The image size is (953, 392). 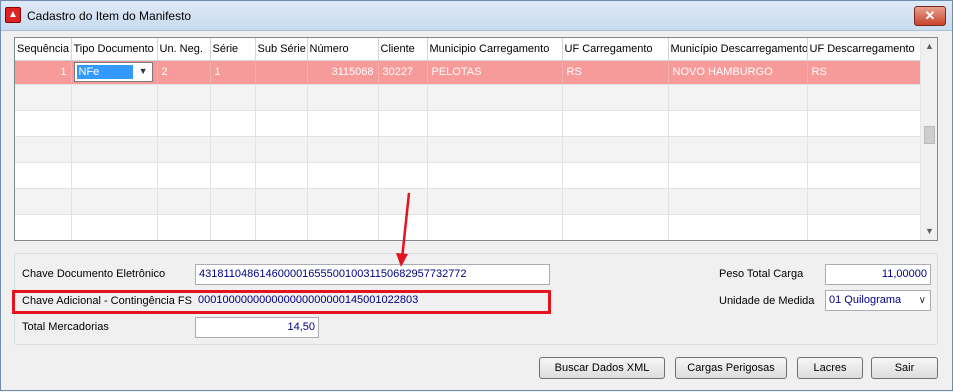 I want to click on scroll-up-icon: ▲, so click(x=929, y=46).